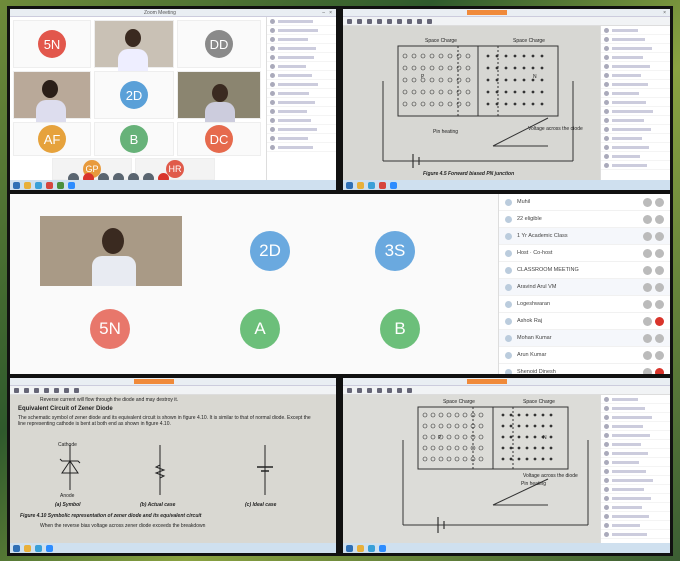 The image size is (680, 561). What do you see at coordinates (584, 321) in the screenshot?
I see `participant-row: Ashok Raj` at bounding box center [584, 321].